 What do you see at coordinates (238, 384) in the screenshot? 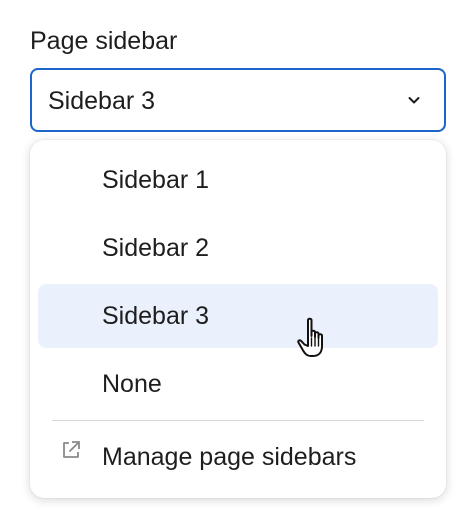
I see `menu-item-none: None` at bounding box center [238, 384].